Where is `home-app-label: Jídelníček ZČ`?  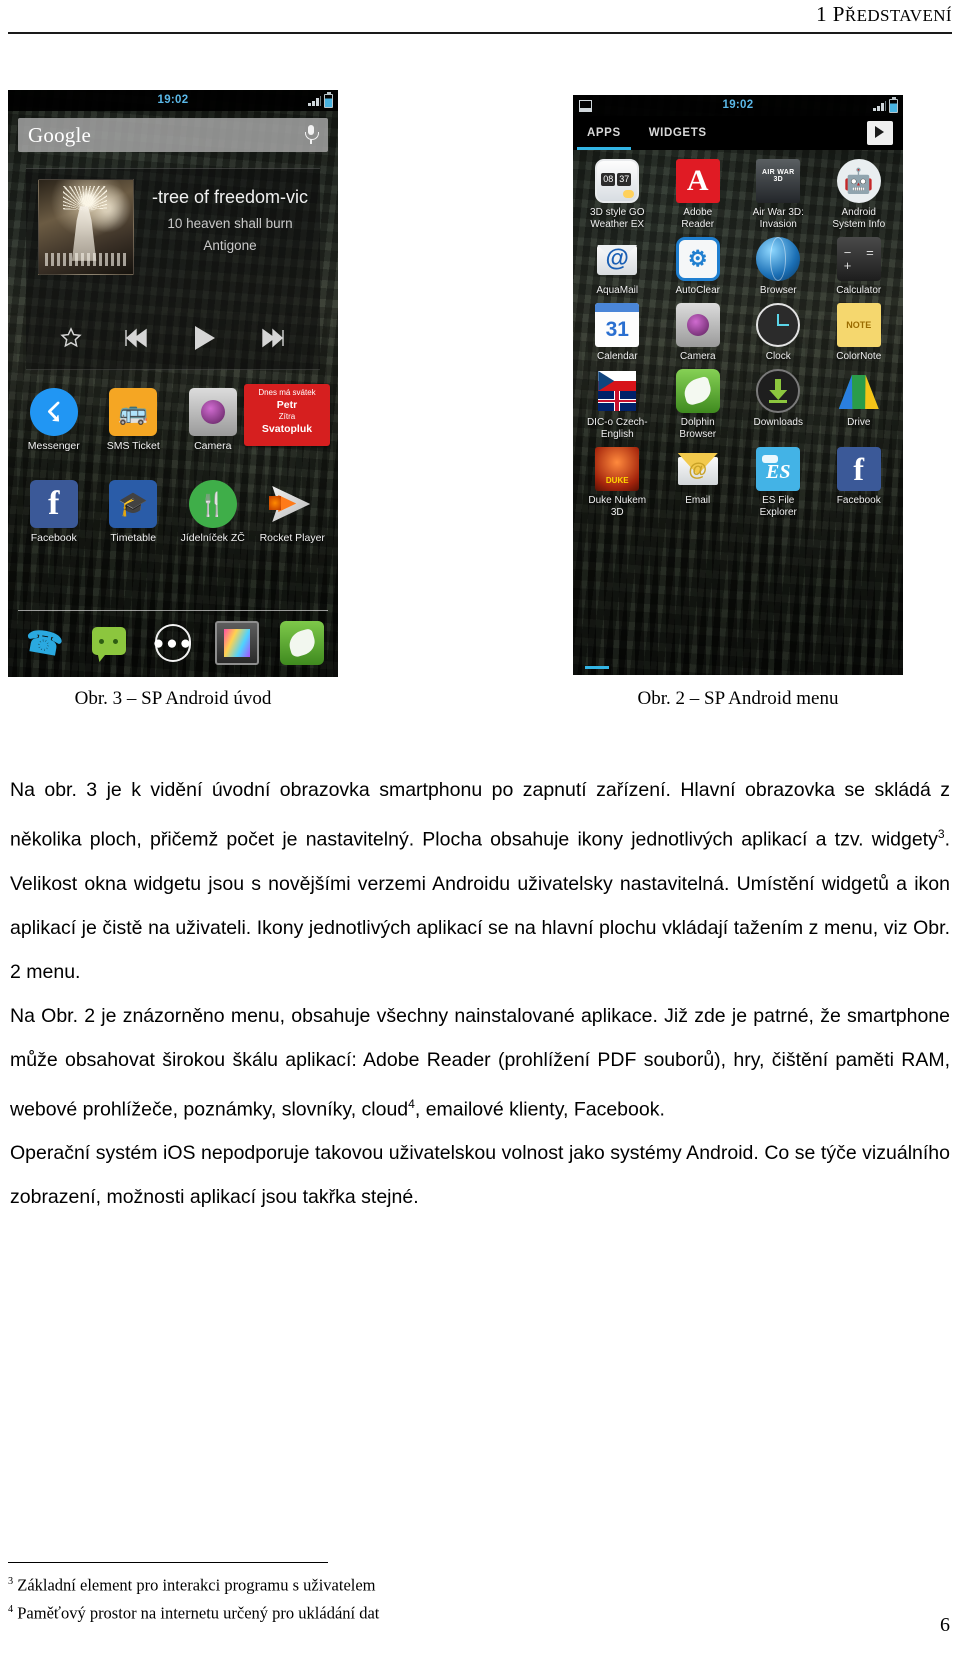
home-app-label: Jídelníček ZČ is located at coordinates (212, 538).